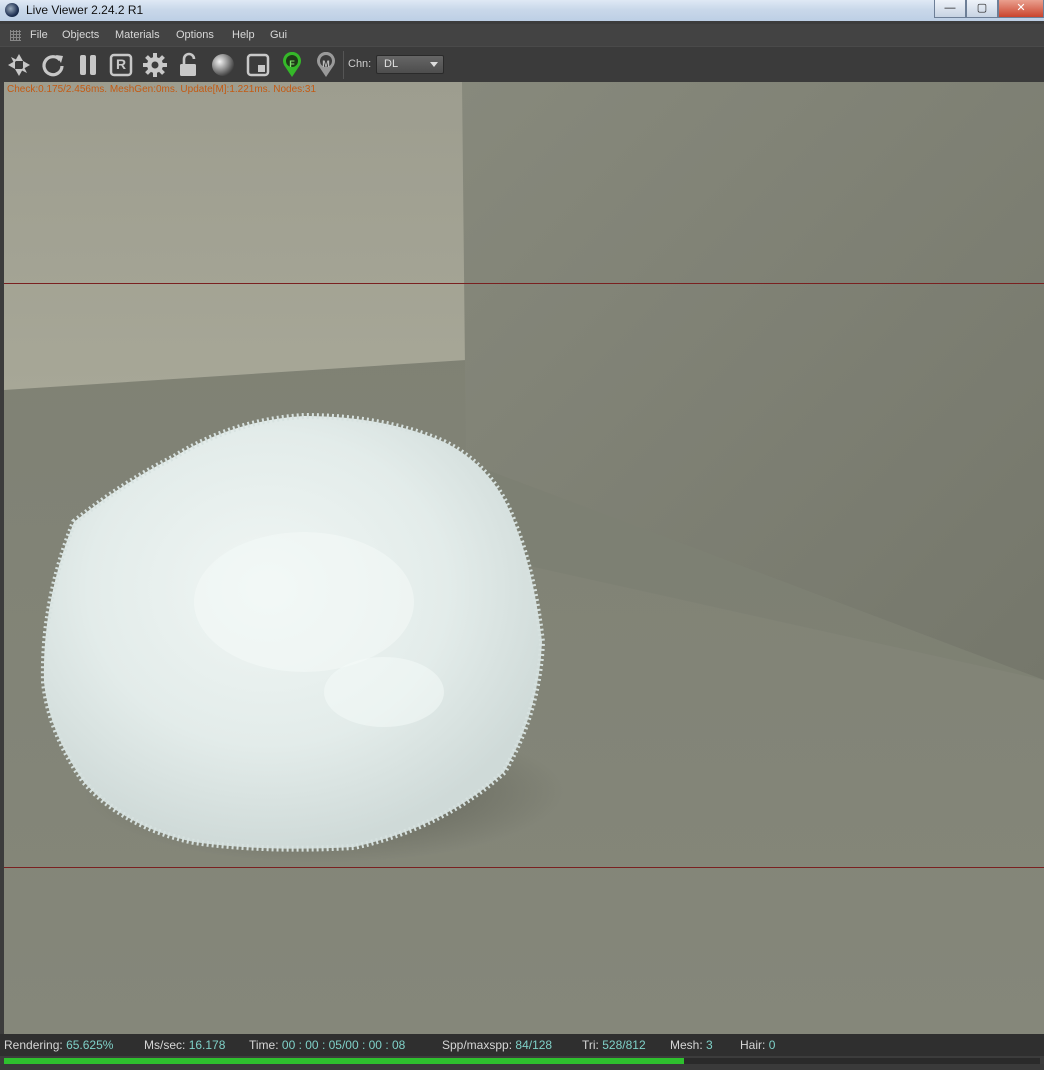  What do you see at coordinates (343, 65) in the screenshot?
I see `toolbar-separator` at bounding box center [343, 65].